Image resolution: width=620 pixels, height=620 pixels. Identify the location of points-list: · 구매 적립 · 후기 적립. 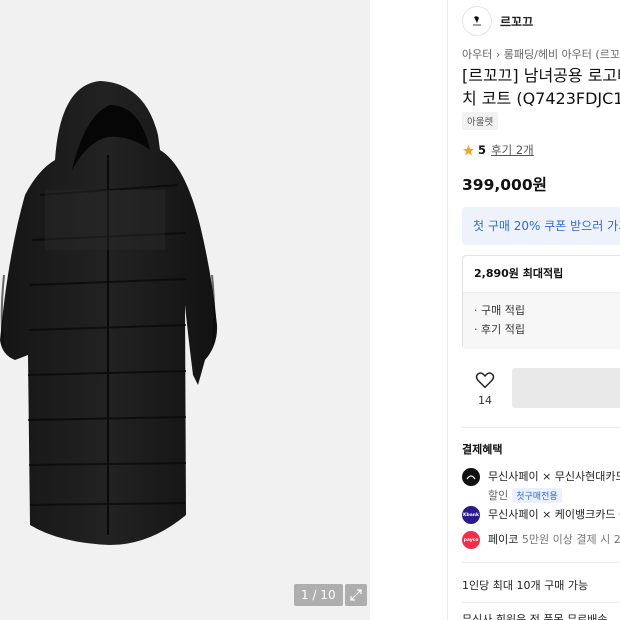
(541, 321).